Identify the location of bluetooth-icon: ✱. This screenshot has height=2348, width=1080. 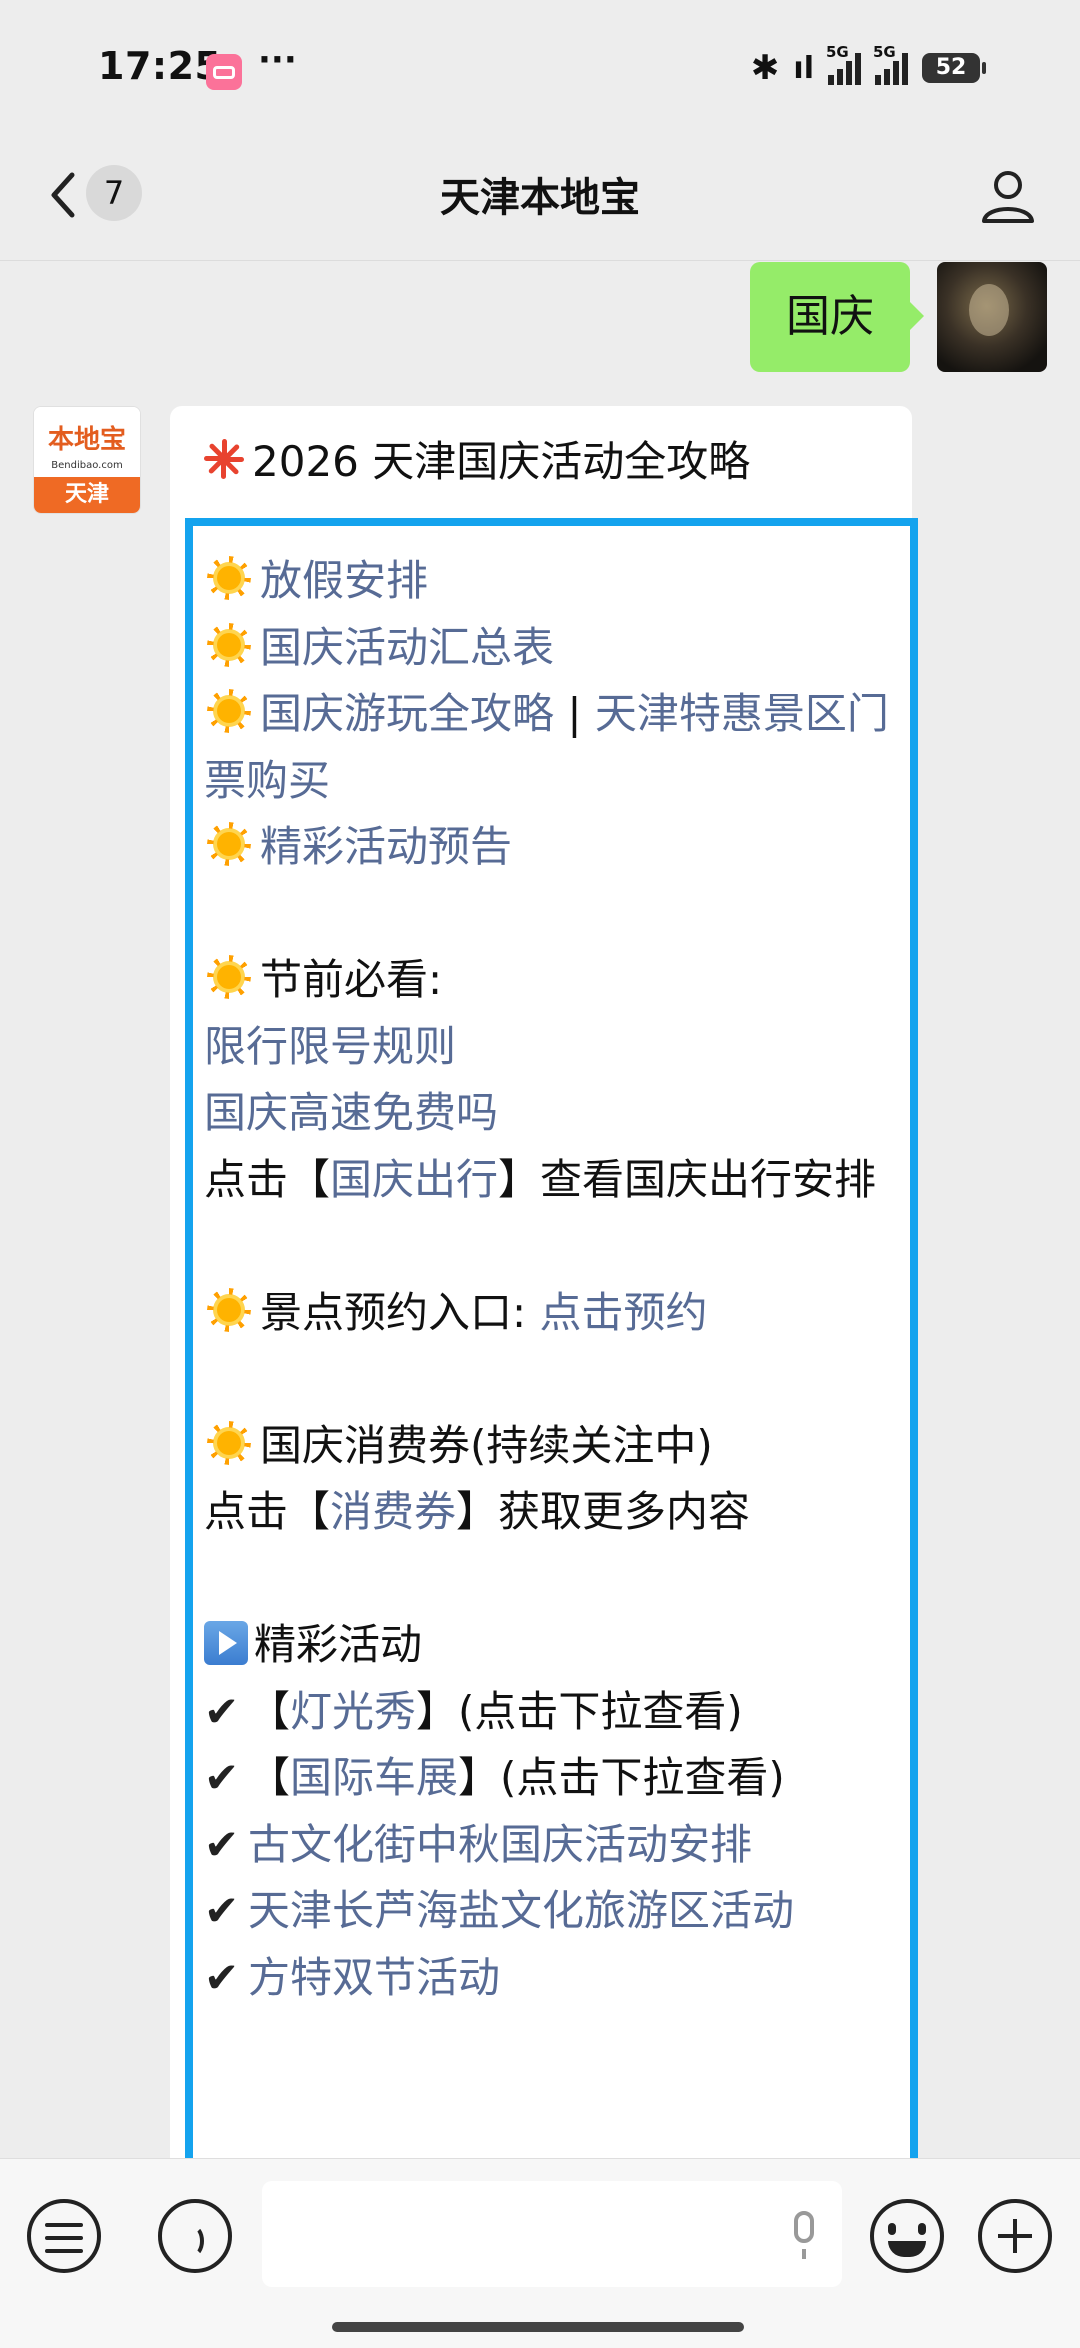
(765, 68).